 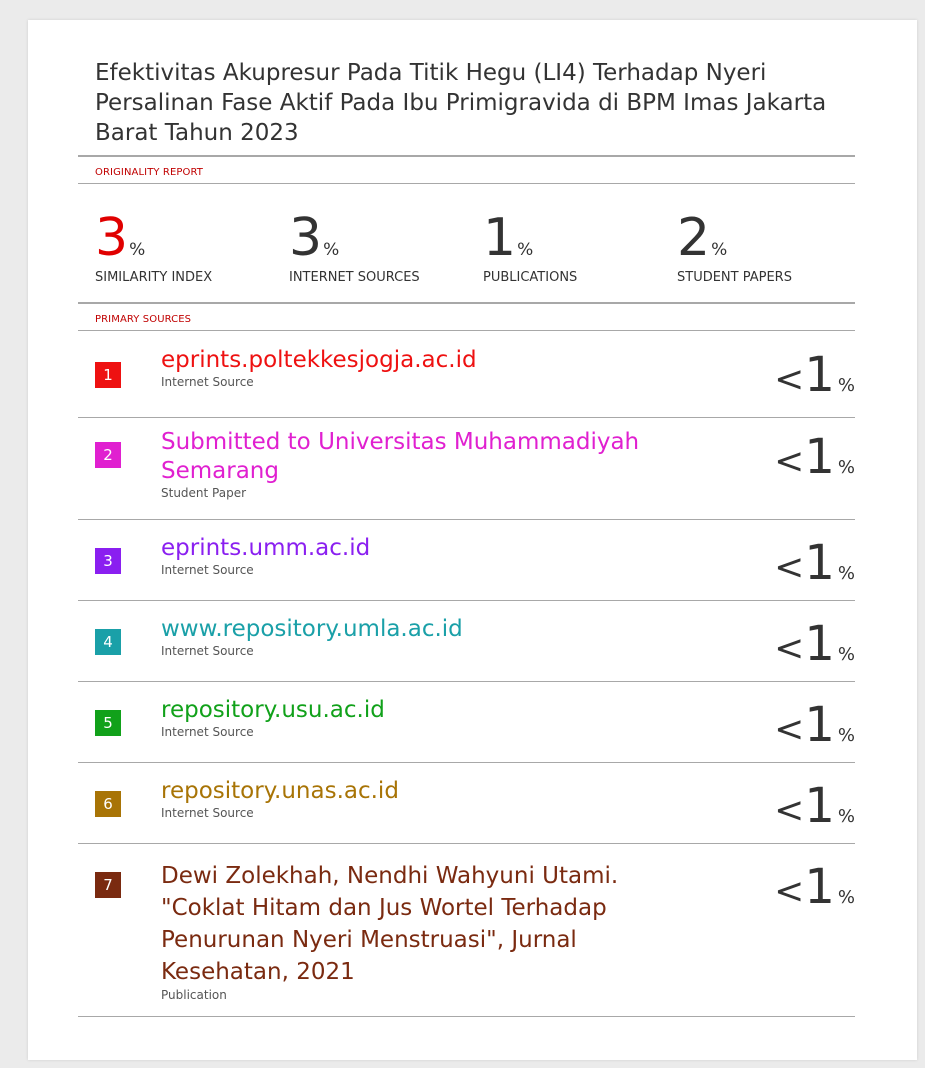 I want to click on stat-student-papers: 2% STUDENT PAPERS, so click(x=734, y=248).